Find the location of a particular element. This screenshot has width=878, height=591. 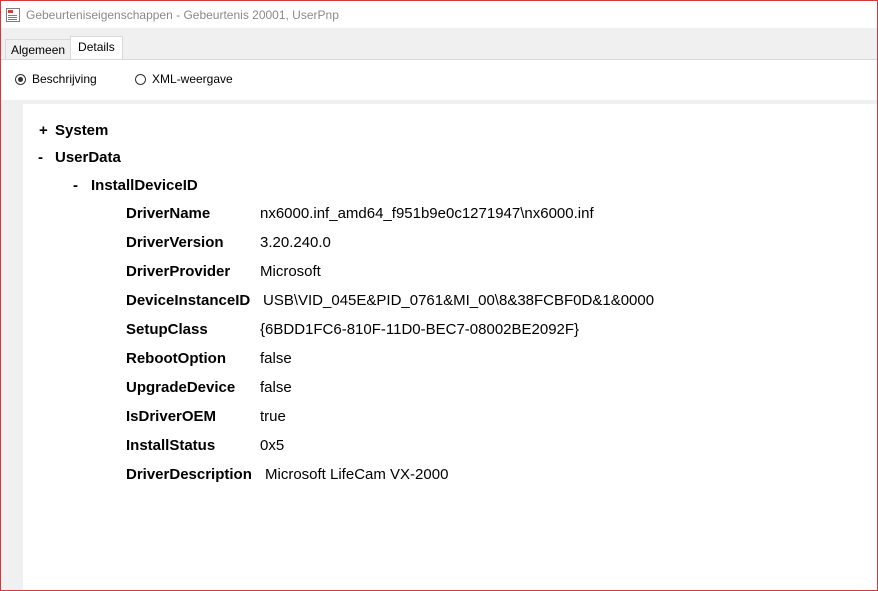

prop-value: 3.20.240.0 is located at coordinates (295, 242).